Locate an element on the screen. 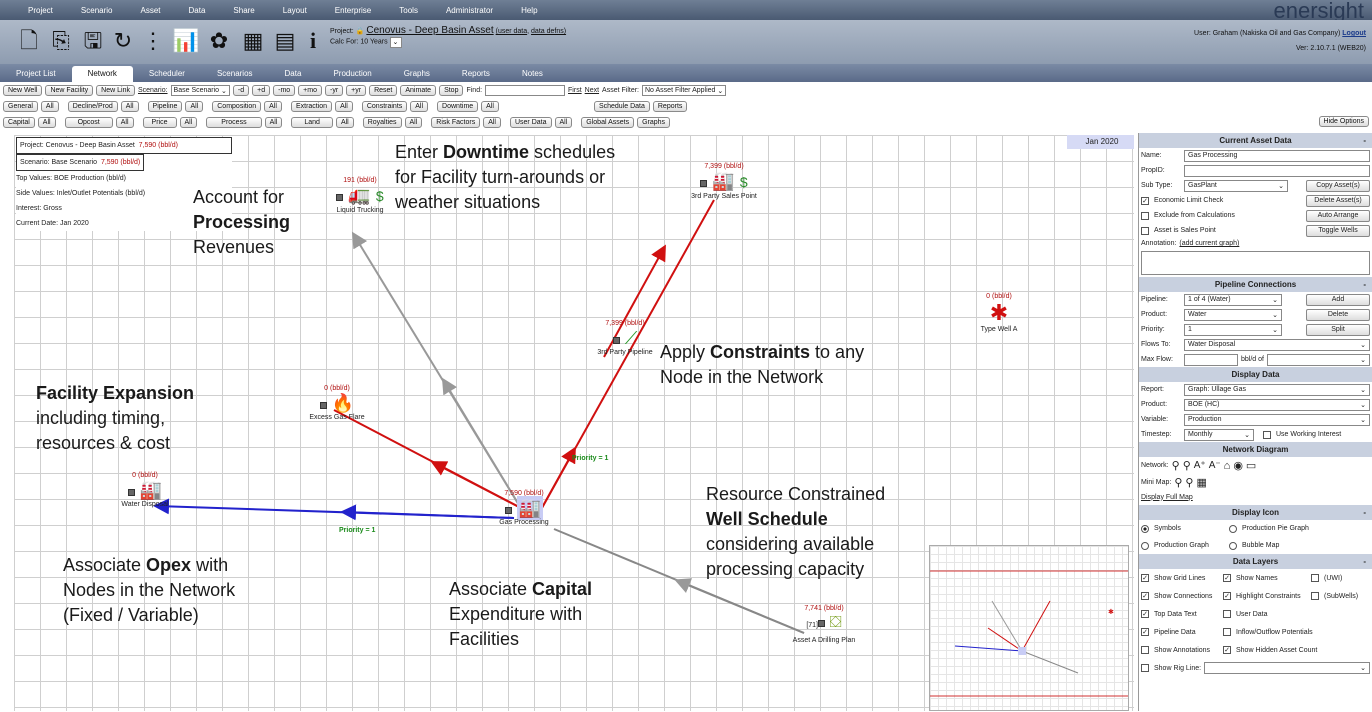 This screenshot has height=712, width=1372. opcost-button: Opcost is located at coordinates (88, 122).